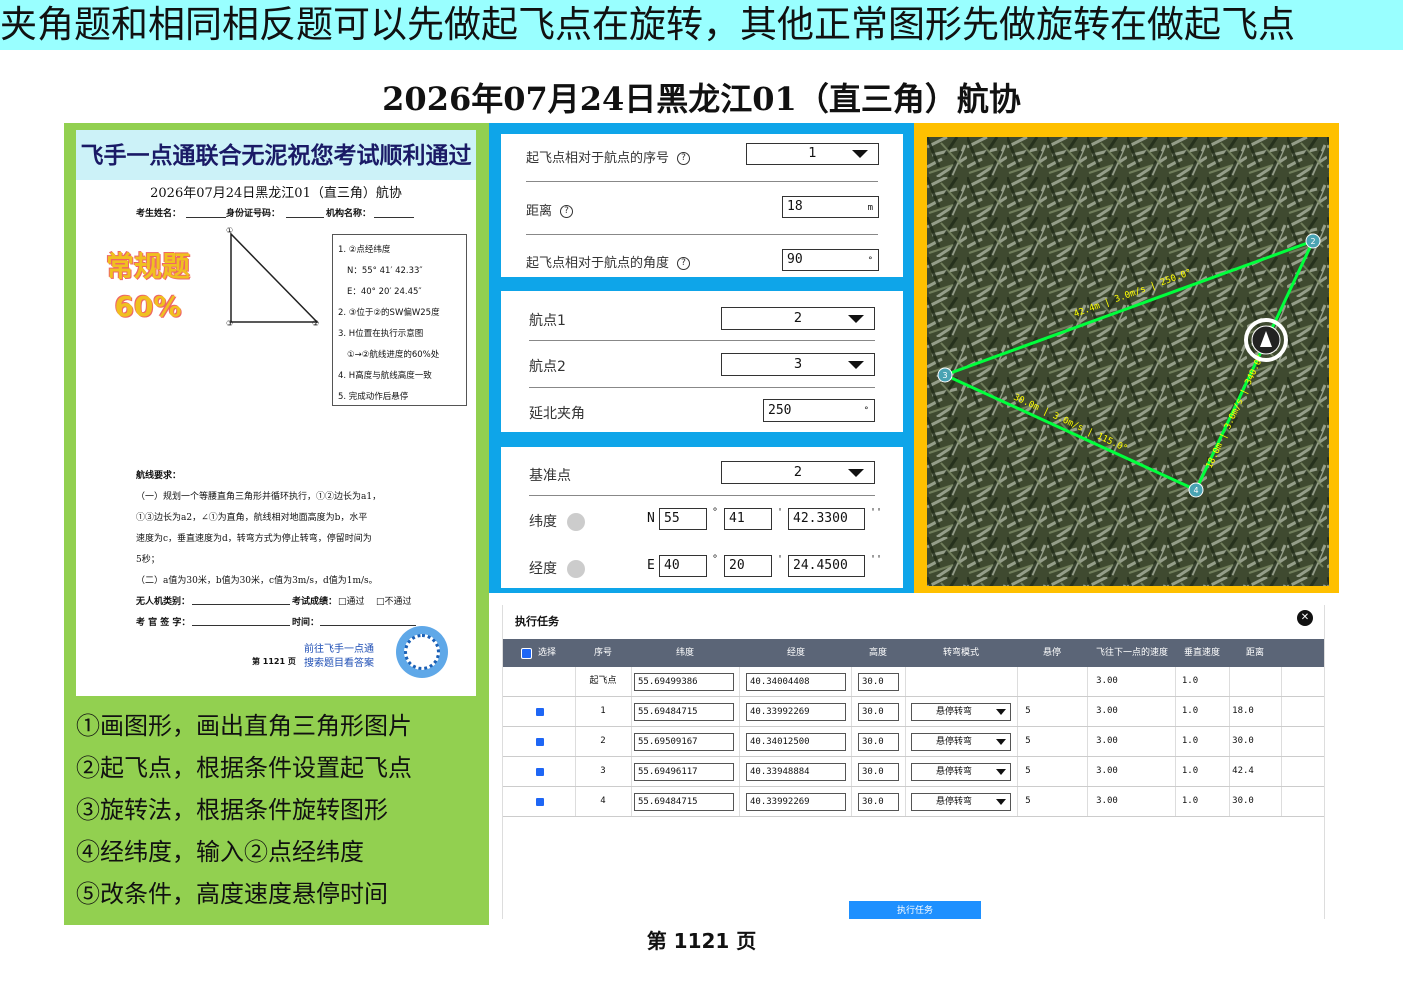 The width and height of the screenshot is (1403, 992). I want to click on base-point-select: 2, so click(798, 472).